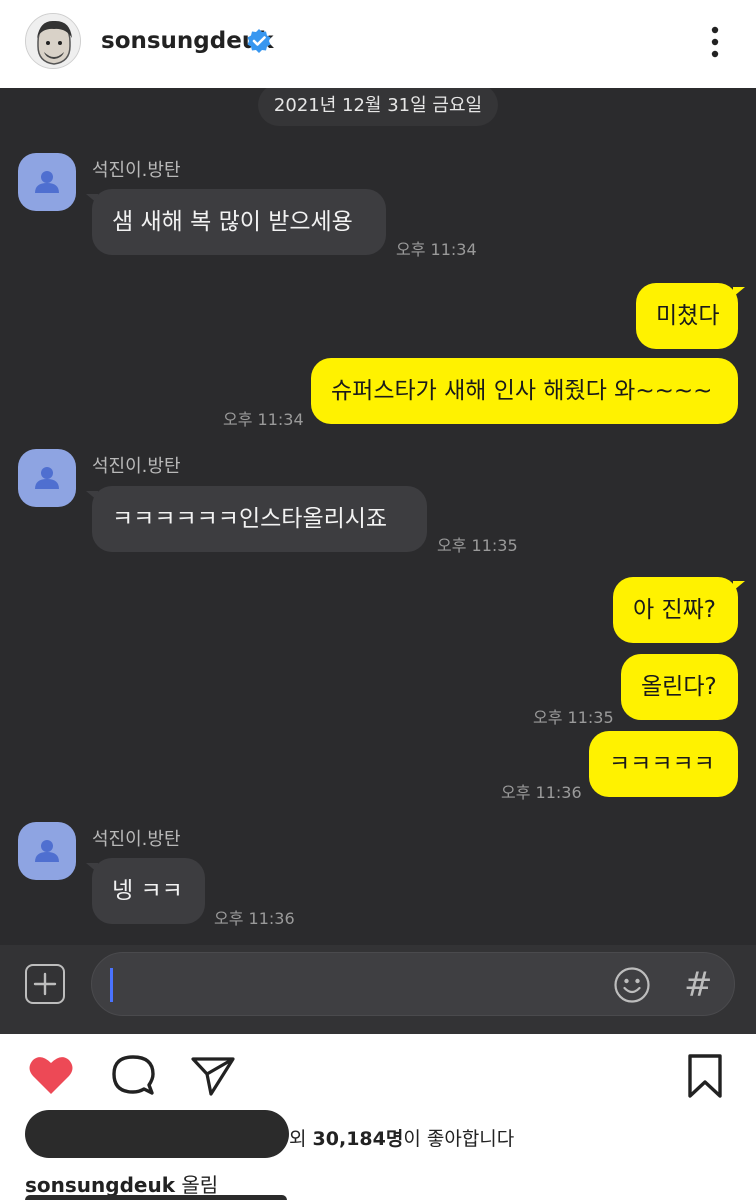 Image resolution: width=756 pixels, height=1200 pixels. I want to click on verified-badge-icon, so click(259, 41).